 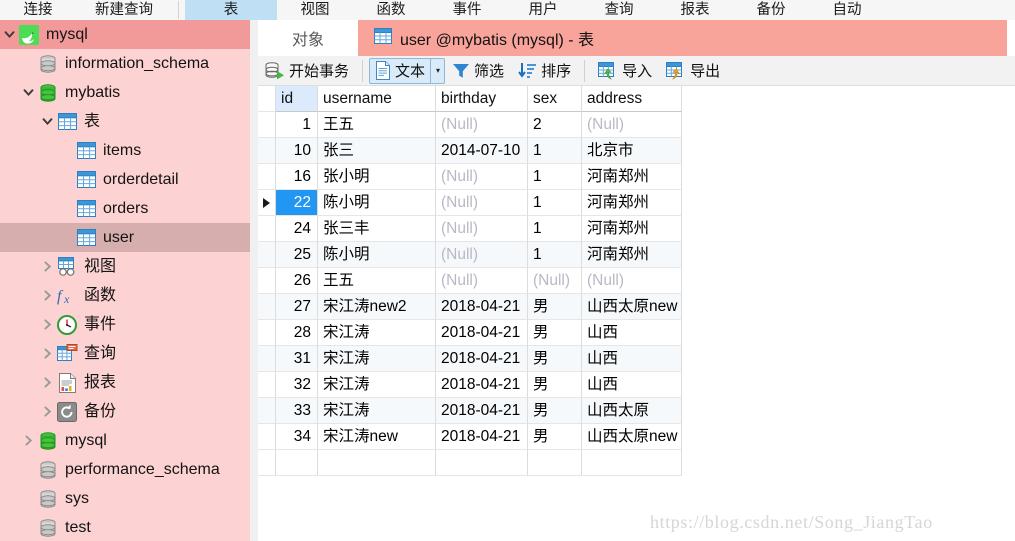 I want to click on main-toolbar-item-event: 事件, so click(x=467, y=10).